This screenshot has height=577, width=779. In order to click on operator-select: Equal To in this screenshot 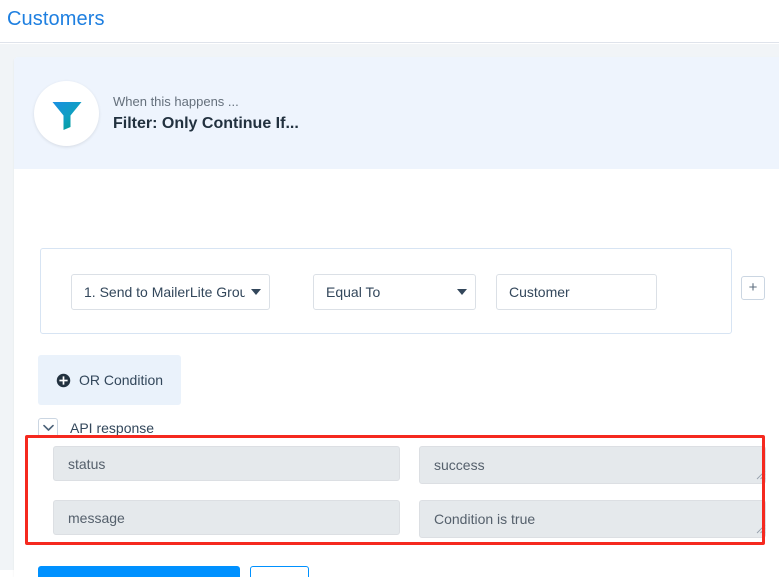, I will do `click(394, 292)`.